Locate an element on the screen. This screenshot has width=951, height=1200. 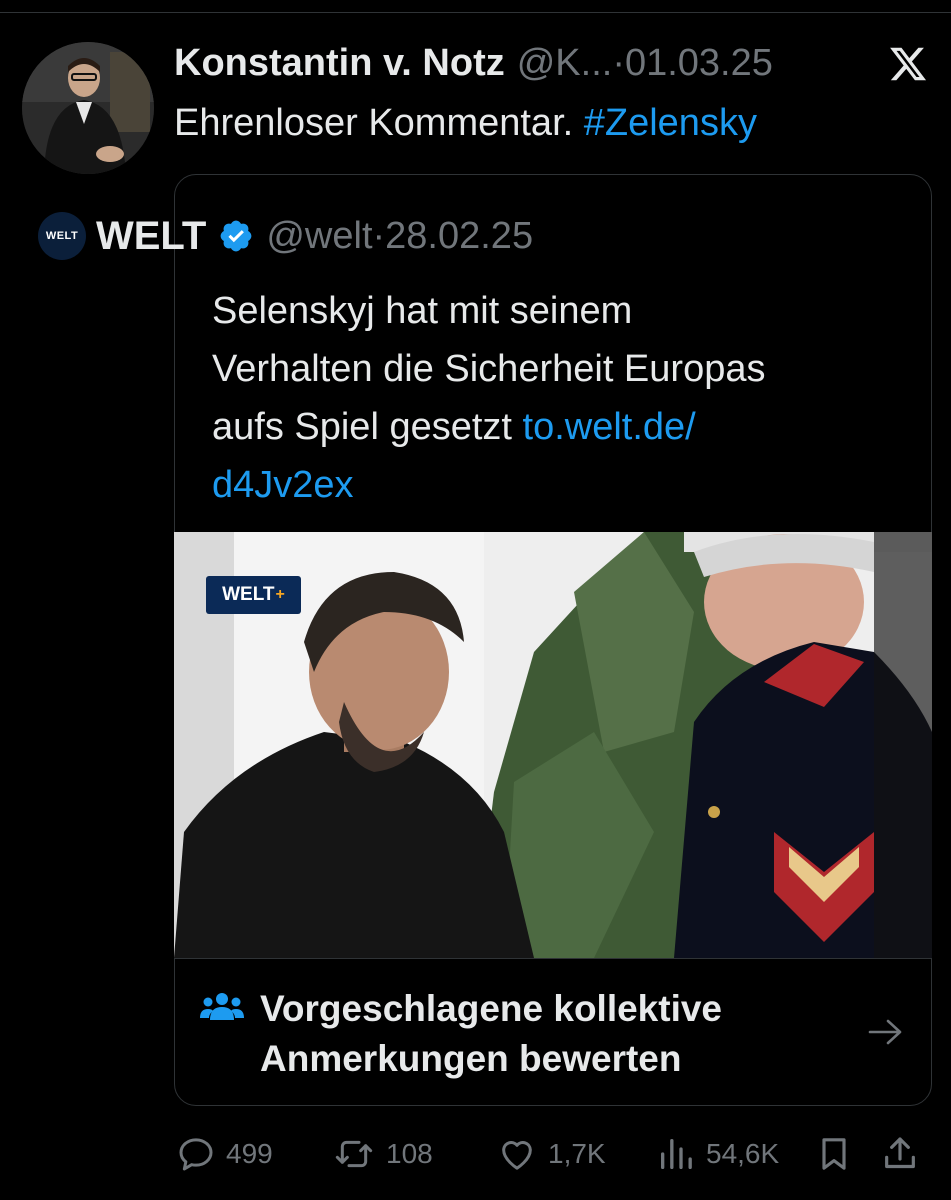
verified-badge-icon is located at coordinates (236, 236).